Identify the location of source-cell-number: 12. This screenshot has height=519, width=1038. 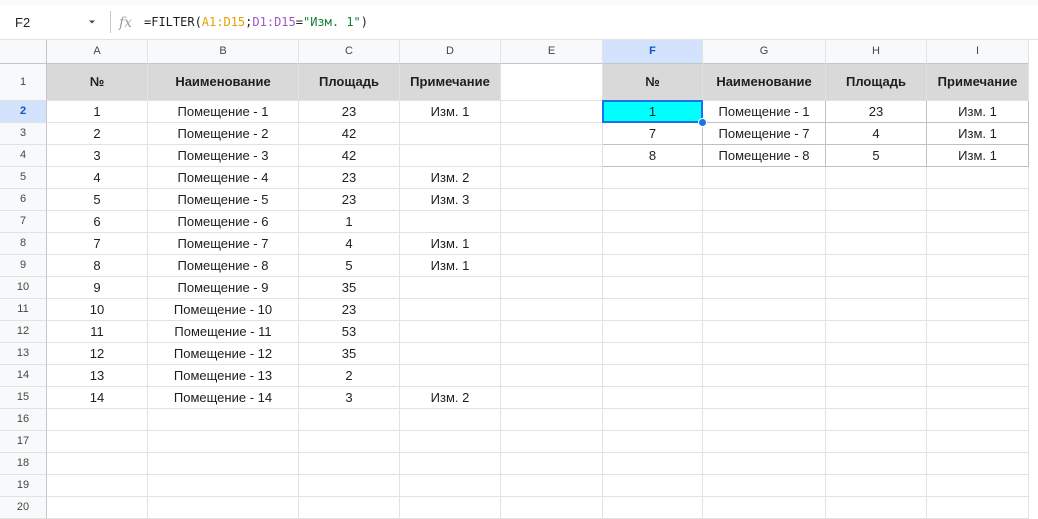
(97, 354).